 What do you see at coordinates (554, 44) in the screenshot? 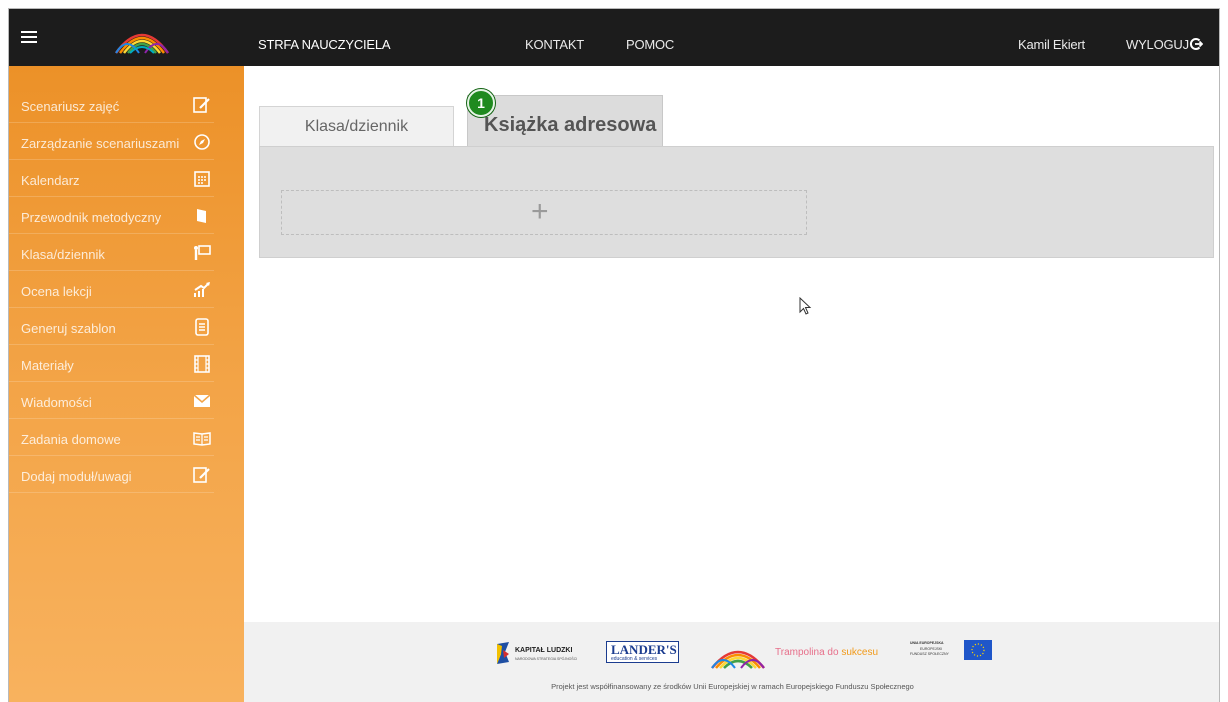
I see `nav-kontakt: KONTAKT` at bounding box center [554, 44].